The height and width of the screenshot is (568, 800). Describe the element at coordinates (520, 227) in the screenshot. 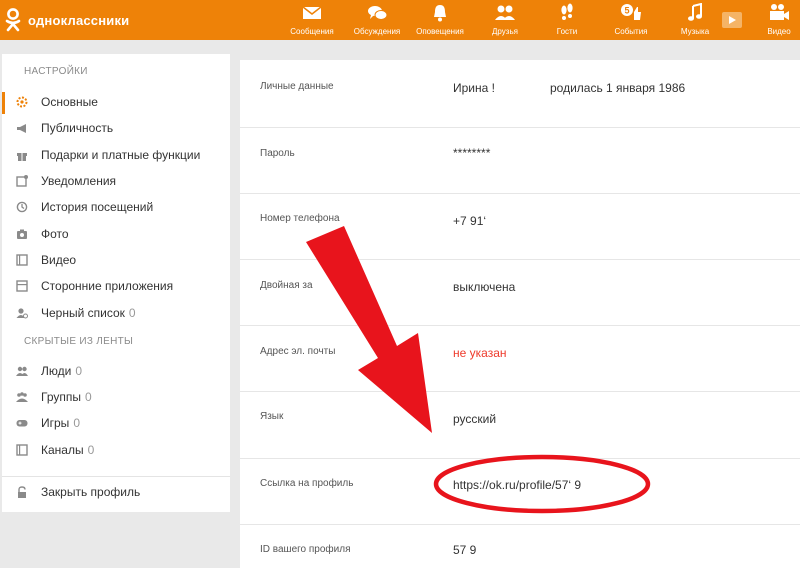

I see `settings-row-phone: Номер телефона +7 91‘` at that location.